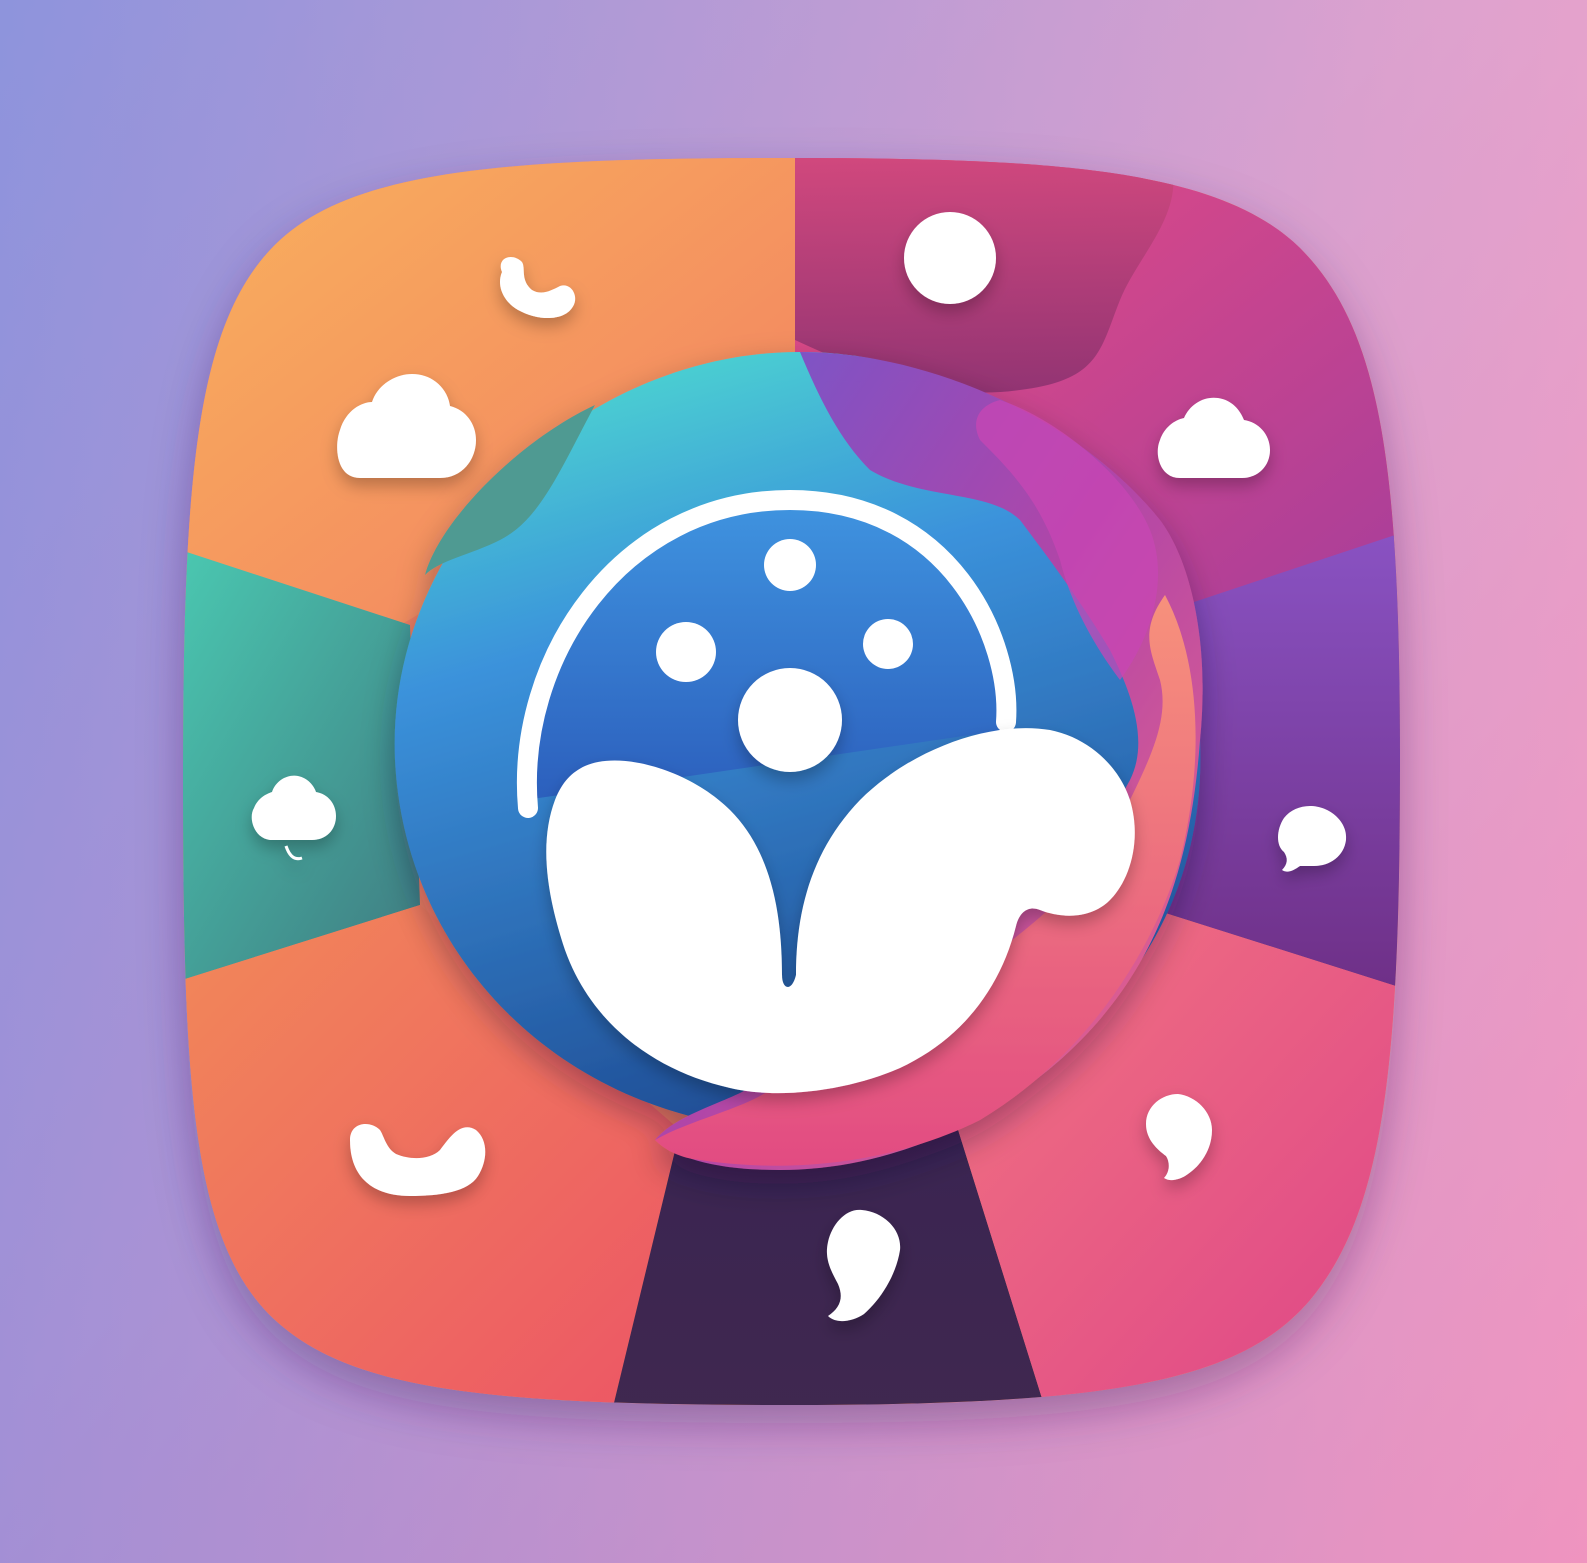 The image size is (1587, 1563). What do you see at coordinates (686, 652) in the screenshot?
I see `dot-left` at bounding box center [686, 652].